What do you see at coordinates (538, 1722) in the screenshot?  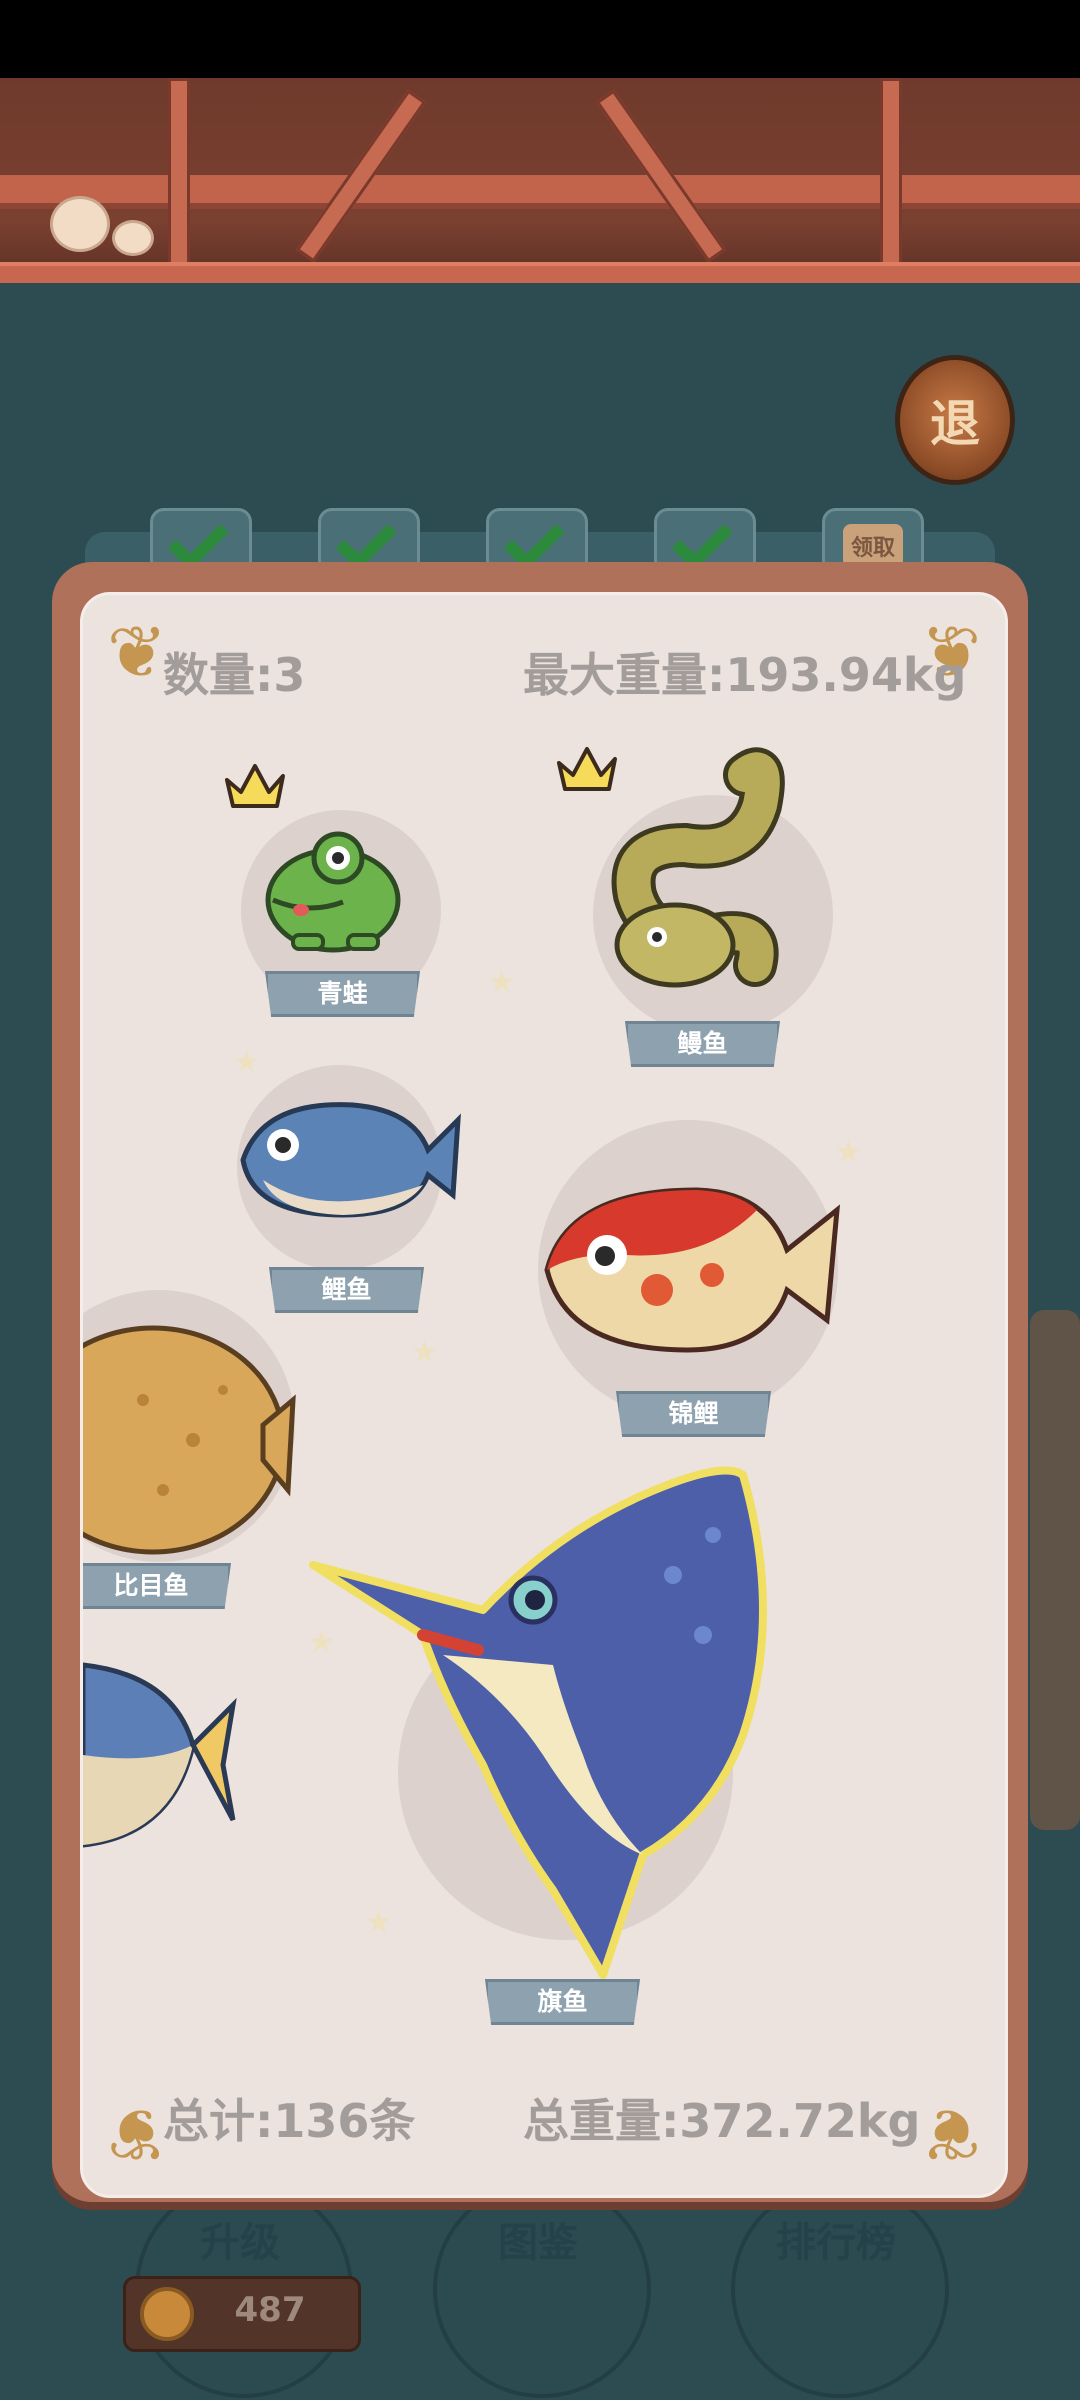 I see `marlin-icon` at bounding box center [538, 1722].